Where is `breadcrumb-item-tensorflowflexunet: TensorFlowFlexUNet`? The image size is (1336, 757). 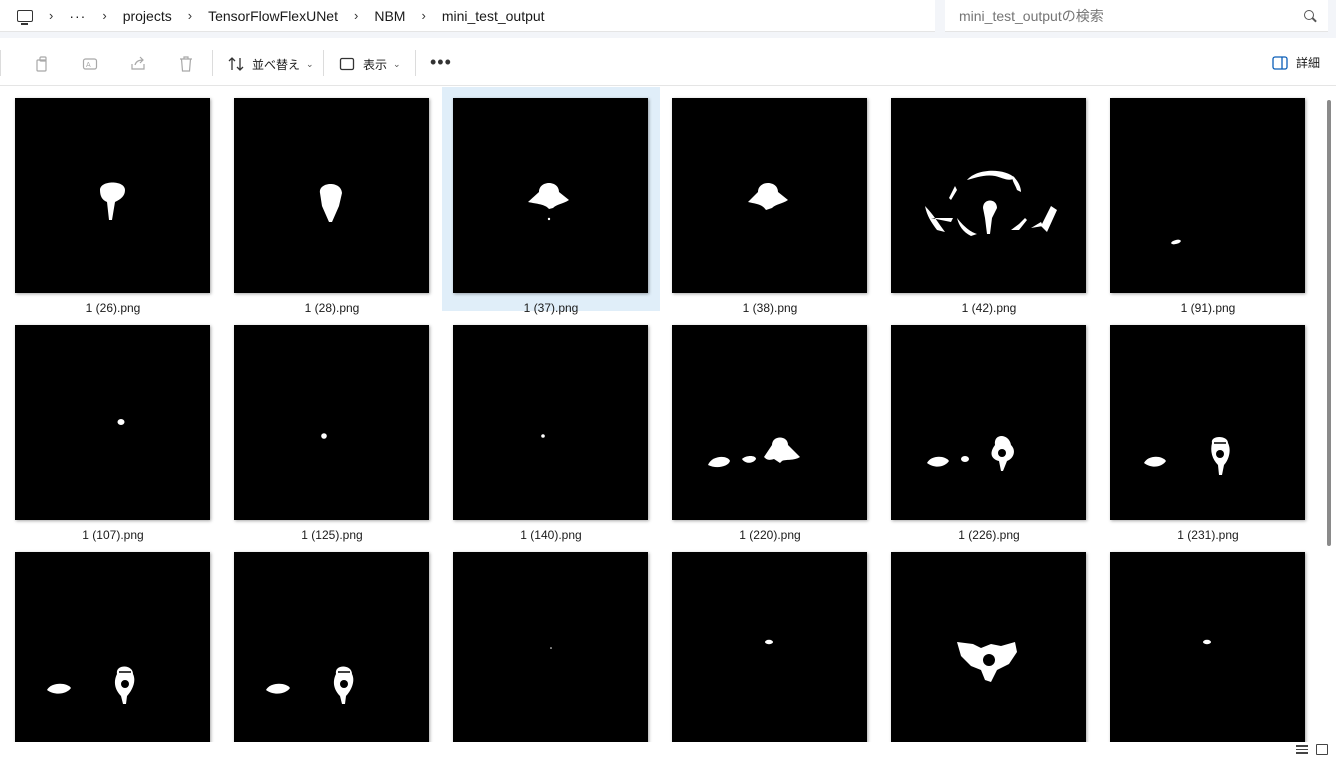 breadcrumb-item-tensorflowflexunet: TensorFlowFlexUNet is located at coordinates (273, 16).